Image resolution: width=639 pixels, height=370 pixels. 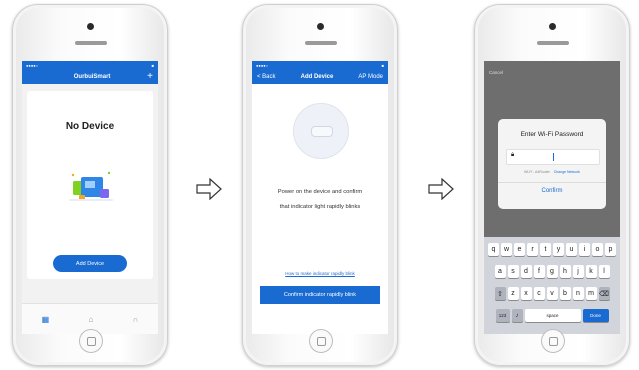 I want to click on empty-title: No Device, so click(x=90, y=126).